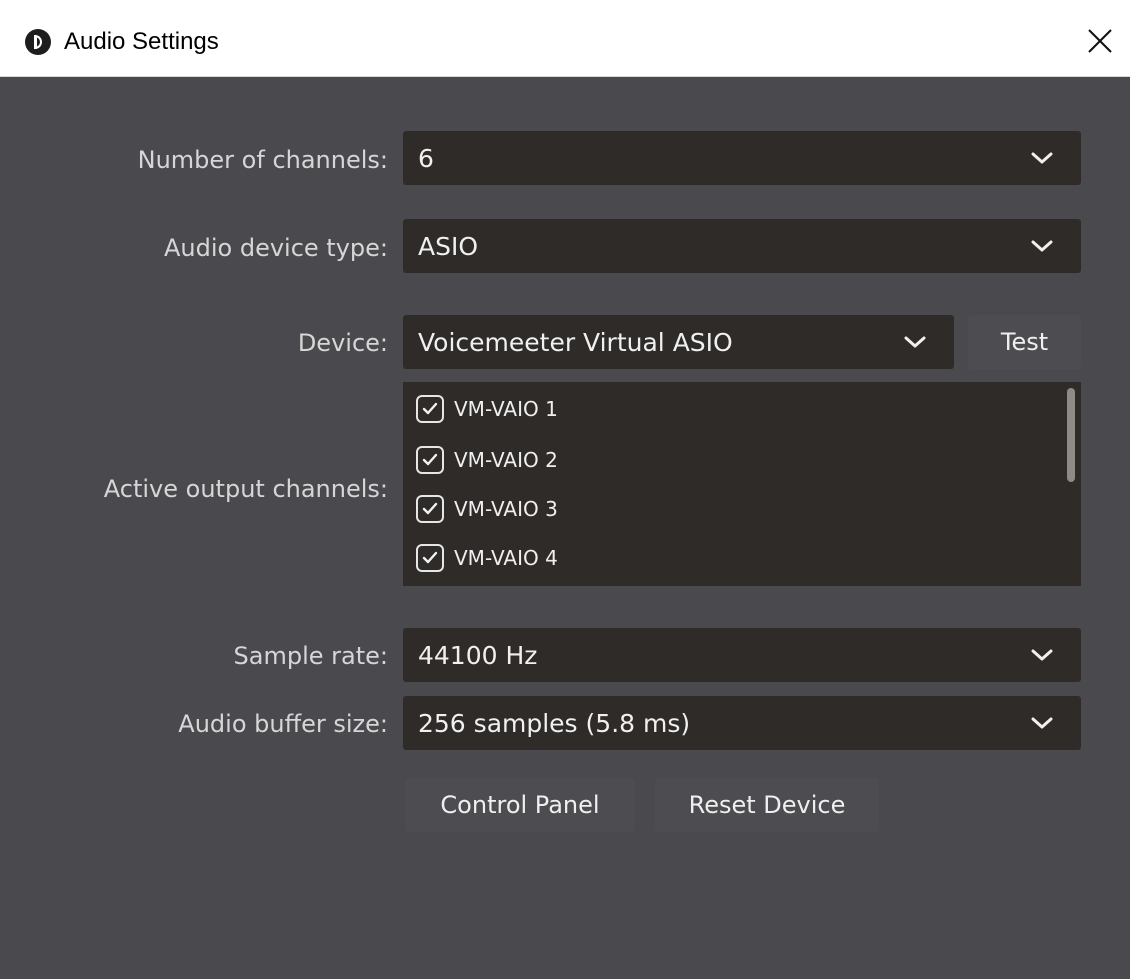  I want to click on close-button, so click(1102, 41).